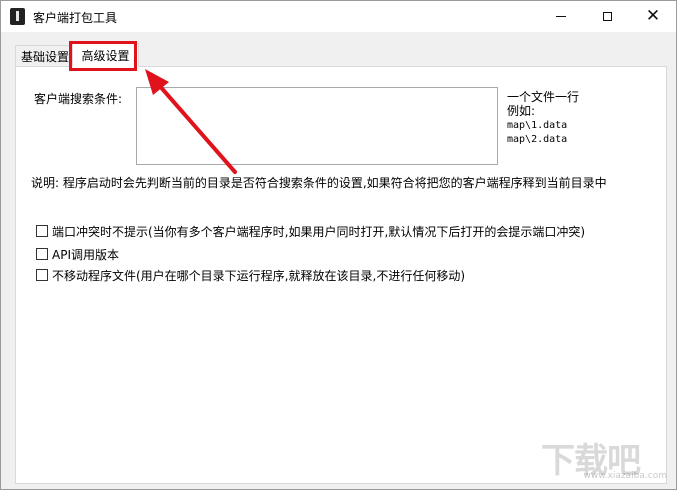 The width and height of the screenshot is (677, 490). I want to click on minimize-icon, so click(561, 16).